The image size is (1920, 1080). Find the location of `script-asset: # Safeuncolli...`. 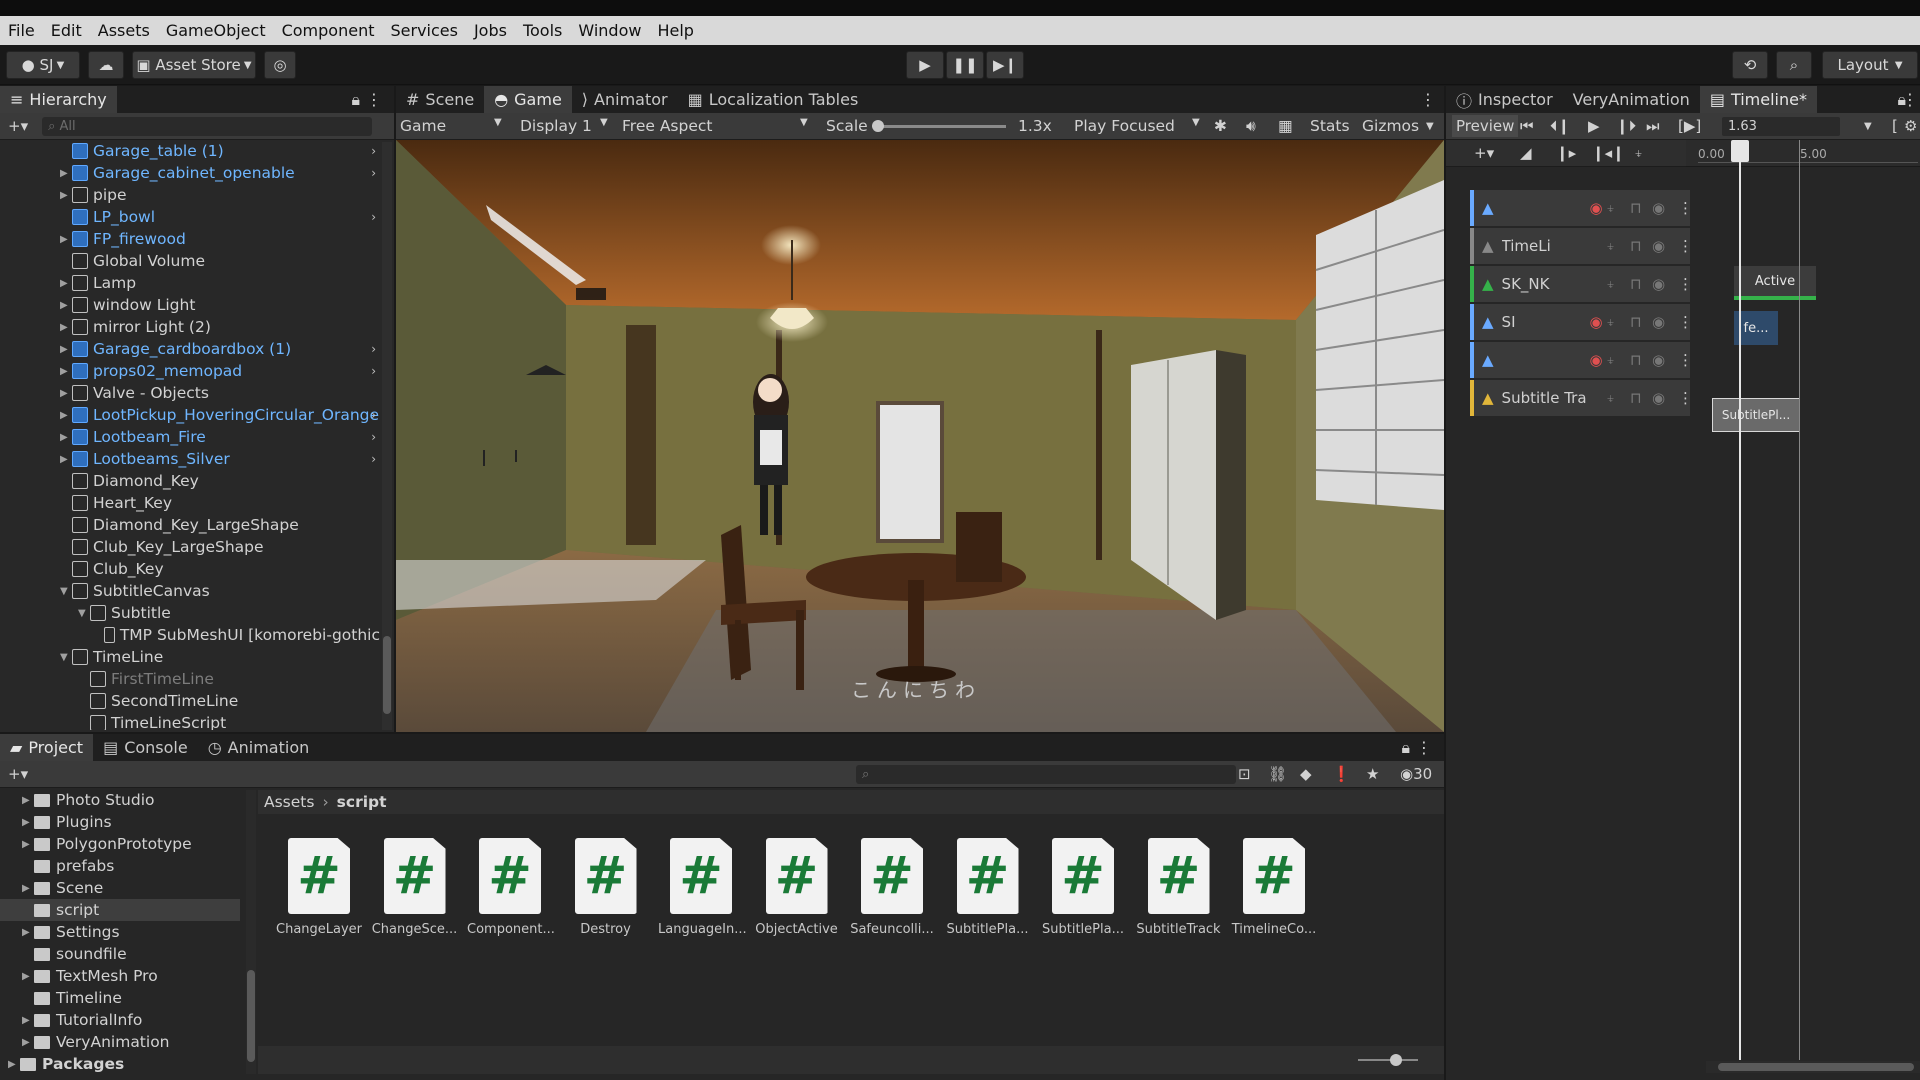

script-asset: # Safeuncolli... is located at coordinates (892, 887).